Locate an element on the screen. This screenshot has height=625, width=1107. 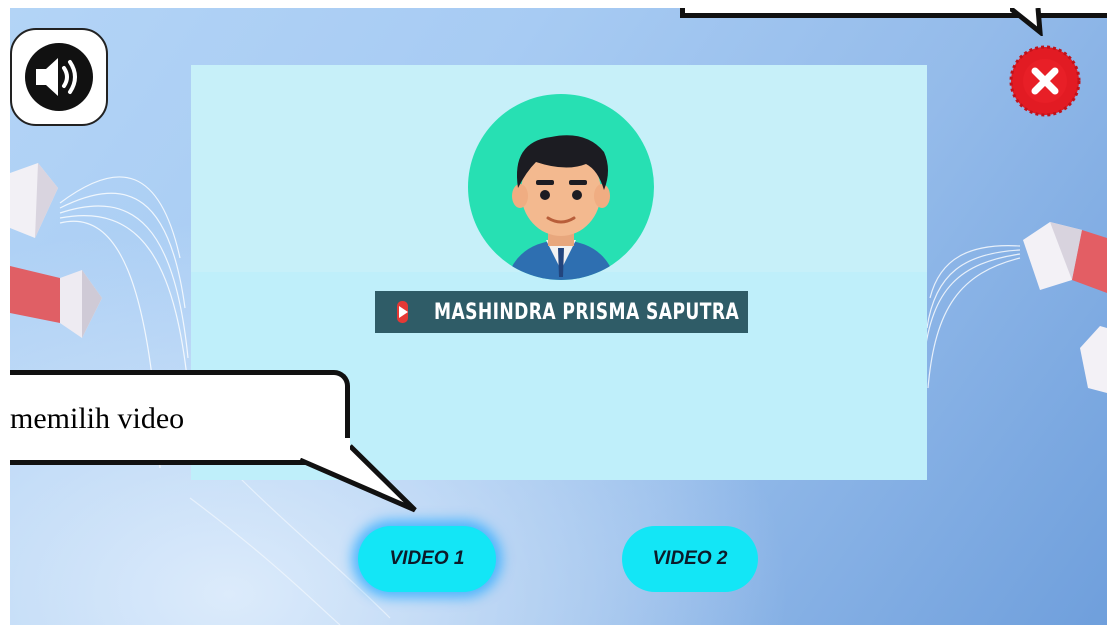
channel-banner: MASHINDRA PRISMA SAPUTRA is located at coordinates (561, 312).